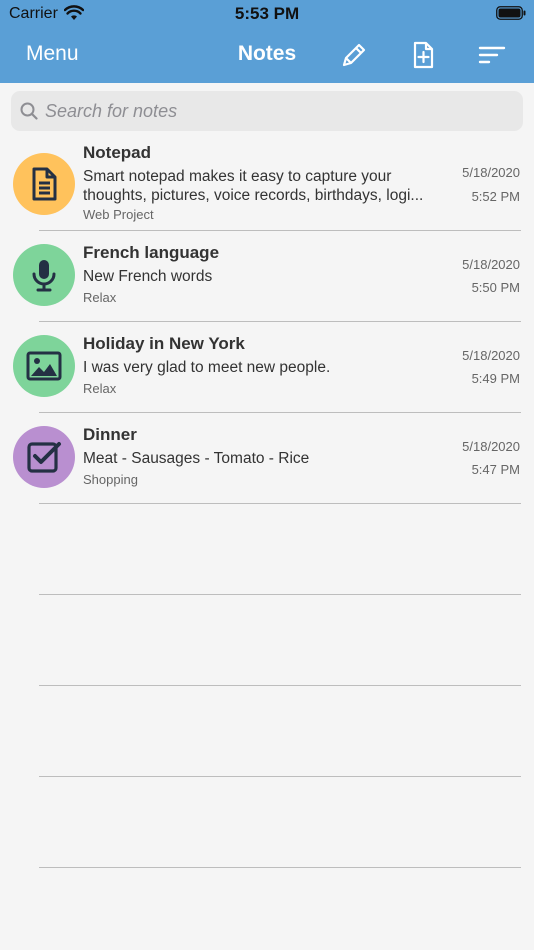 This screenshot has height=950, width=534. What do you see at coordinates (110, 434) in the screenshot?
I see `note-title: Dinner` at bounding box center [110, 434].